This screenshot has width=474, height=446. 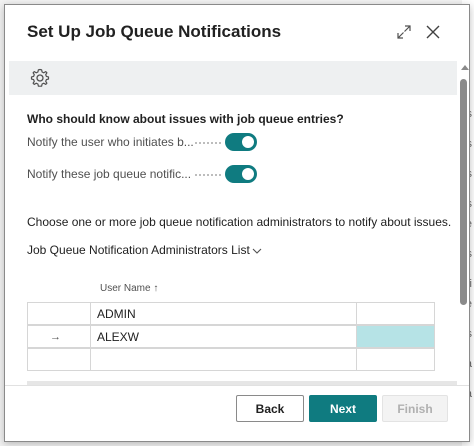 What do you see at coordinates (257, 251) in the screenshot?
I see `chevron-down-icon` at bounding box center [257, 251].